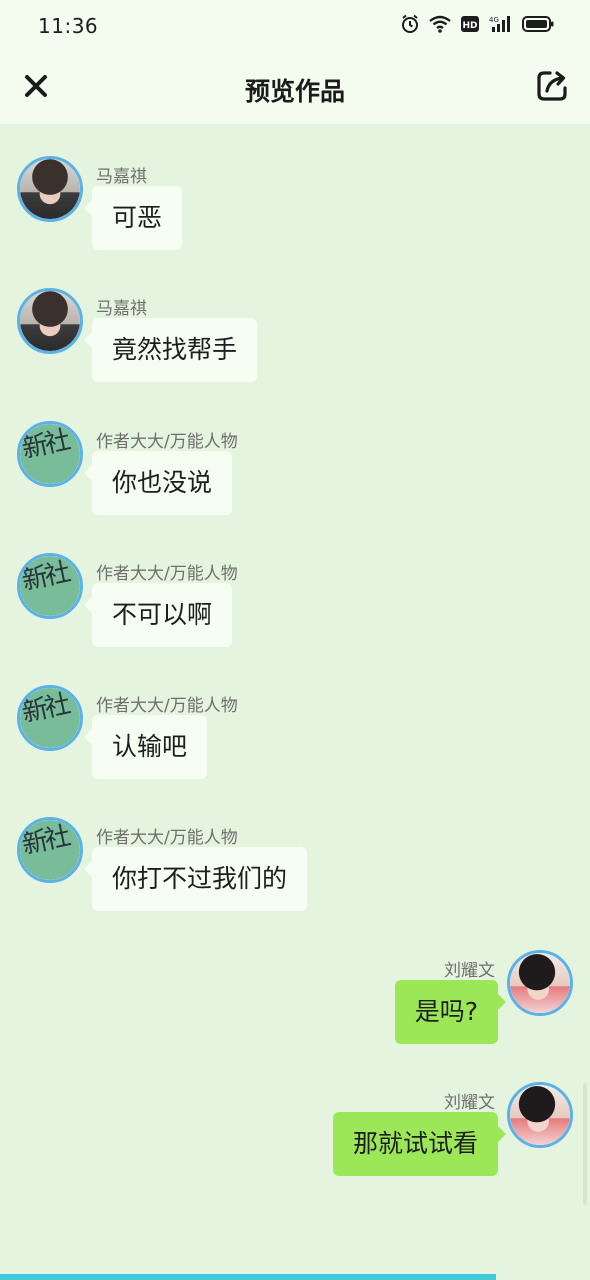  What do you see at coordinates (133, 218) in the screenshot?
I see `message-bubble: 可恶` at bounding box center [133, 218].